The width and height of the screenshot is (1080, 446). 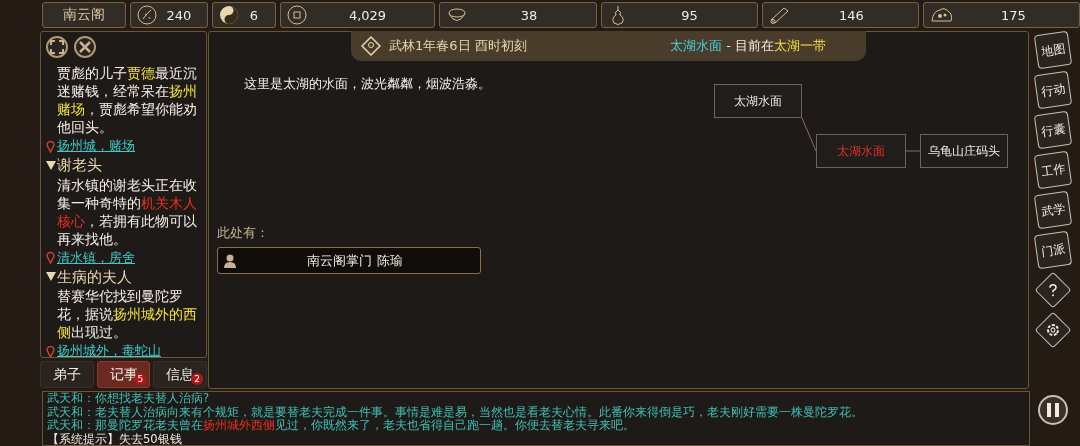 What do you see at coordinates (230, 260) in the screenshot?
I see `person-icon` at bounding box center [230, 260].